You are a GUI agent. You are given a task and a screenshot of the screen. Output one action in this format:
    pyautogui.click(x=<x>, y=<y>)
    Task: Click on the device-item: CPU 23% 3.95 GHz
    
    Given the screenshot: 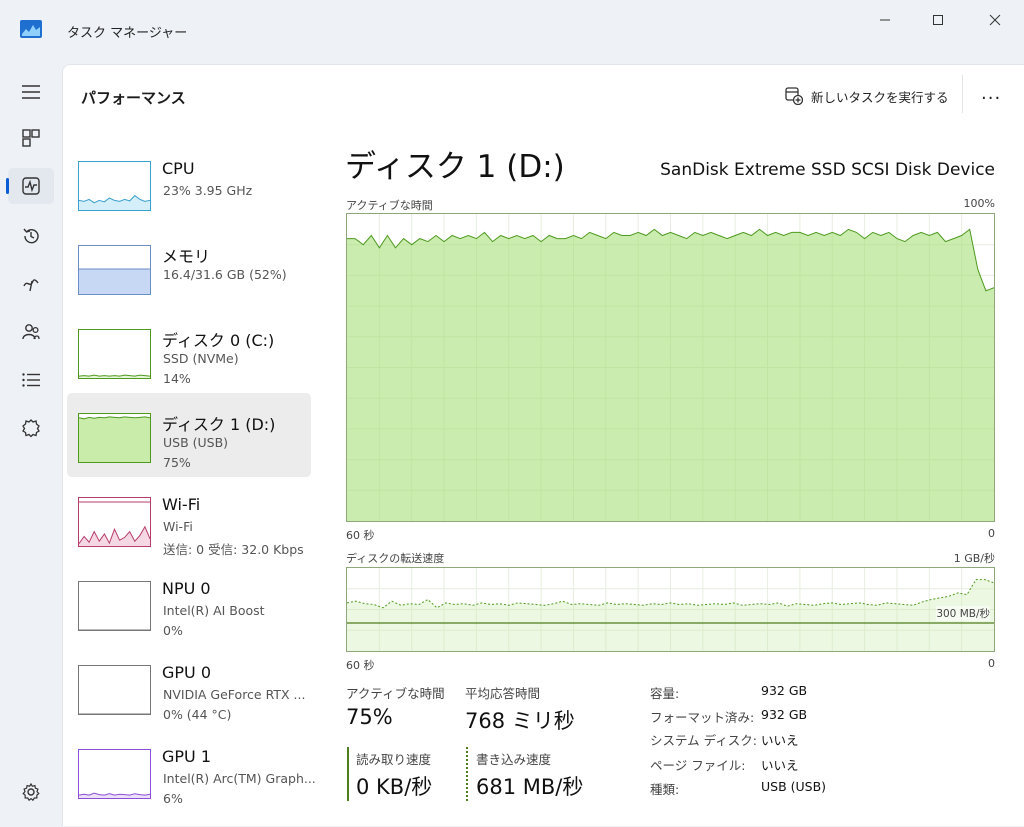 What is the action you would take?
    pyautogui.click(x=189, y=183)
    